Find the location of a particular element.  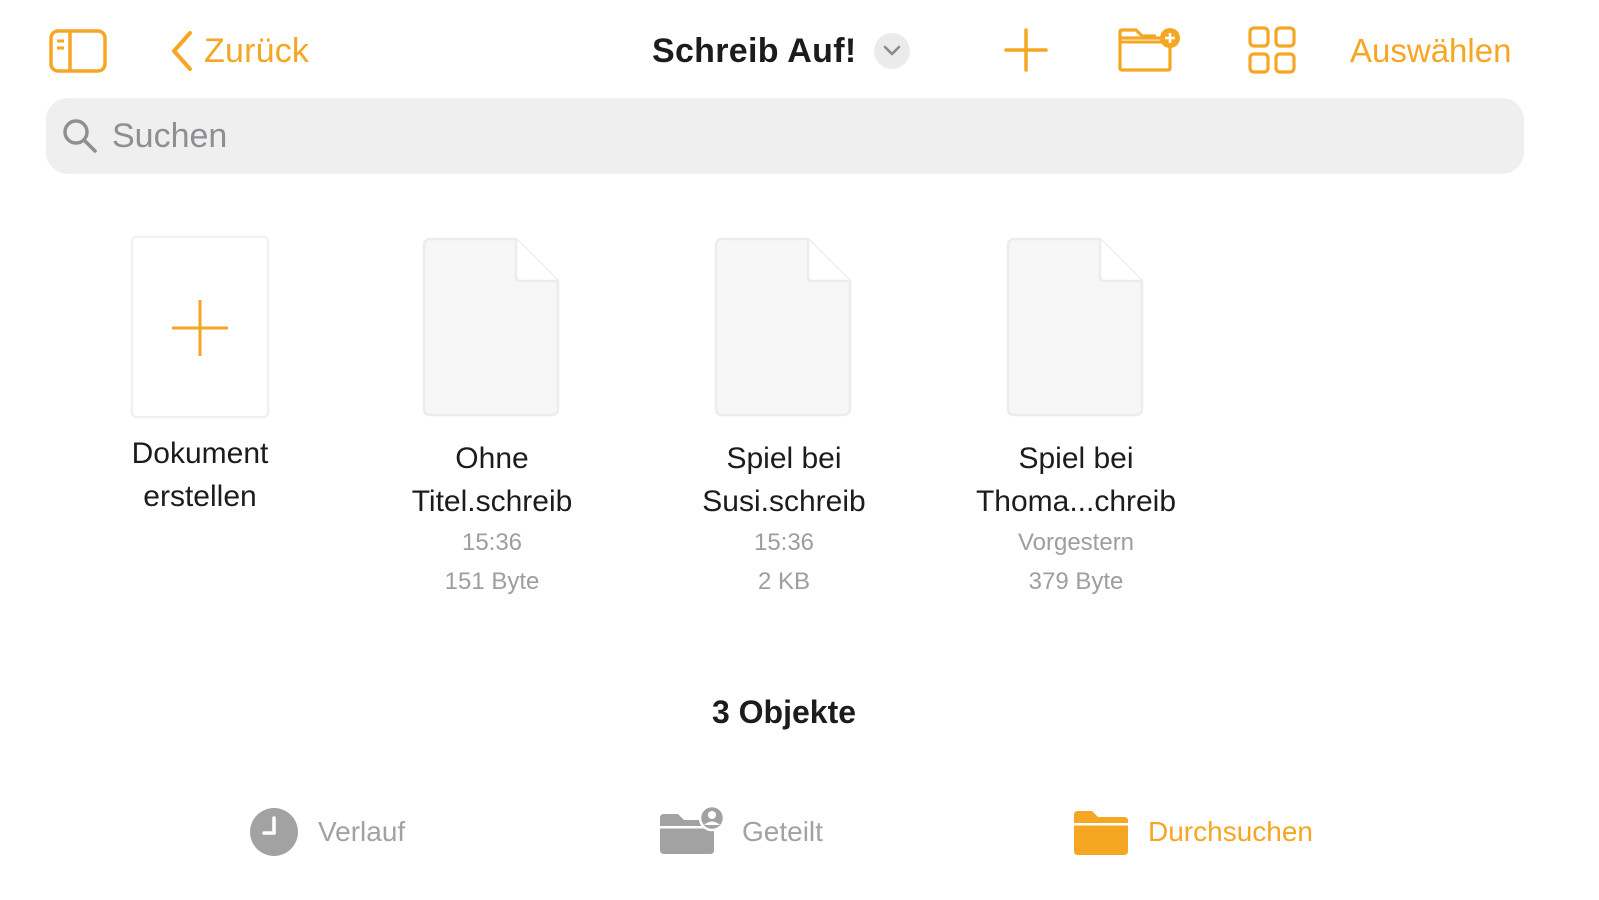

back-label: Zurück is located at coordinates (257, 50).